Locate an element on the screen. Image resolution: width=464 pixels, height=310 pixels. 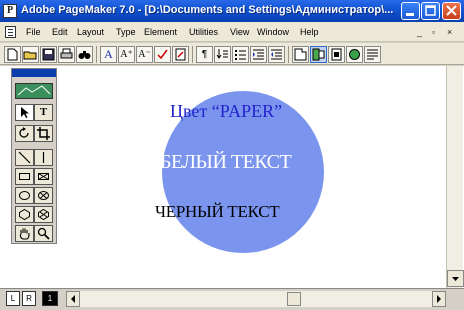
new-button is located at coordinates (12, 54).